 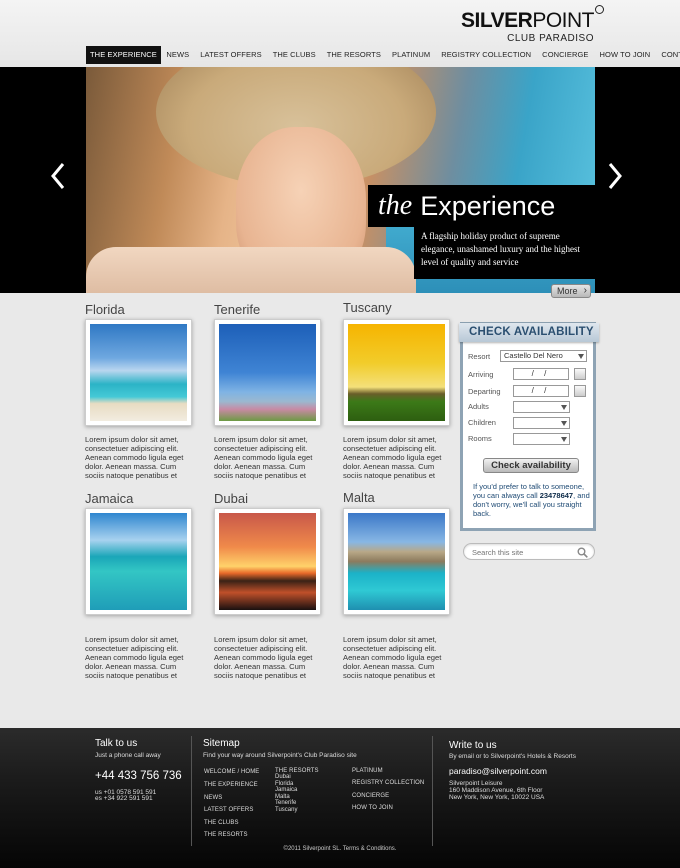 What do you see at coordinates (178, 55) in the screenshot?
I see `nav-news: NEWS` at bounding box center [178, 55].